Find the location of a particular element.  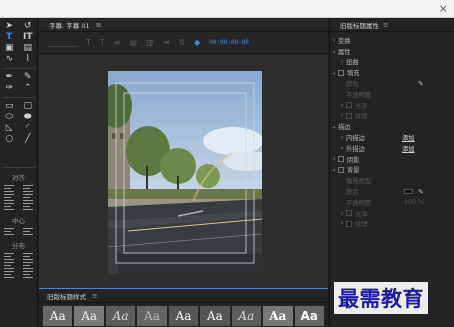

font-family-dropdown is located at coordinates (62, 43).